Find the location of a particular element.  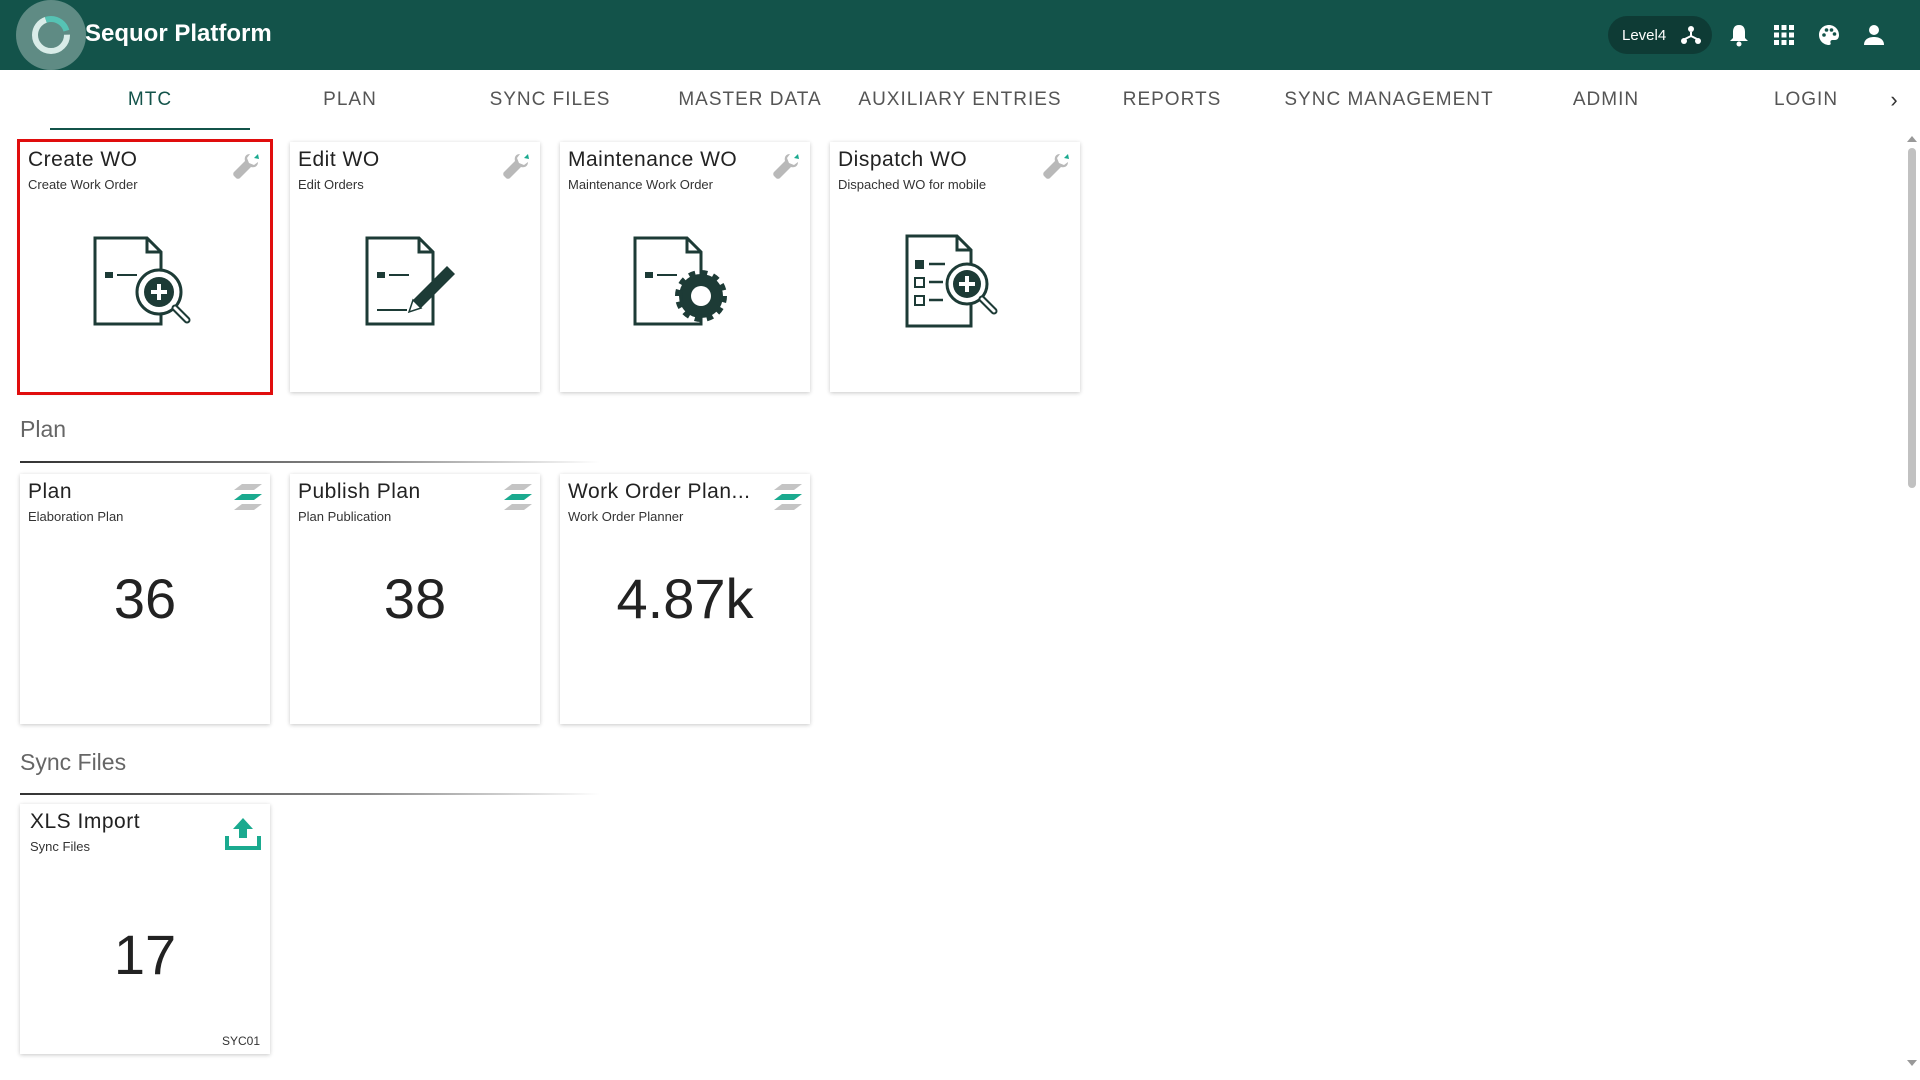

document-search-plus-illustration is located at coordinates (142, 281).